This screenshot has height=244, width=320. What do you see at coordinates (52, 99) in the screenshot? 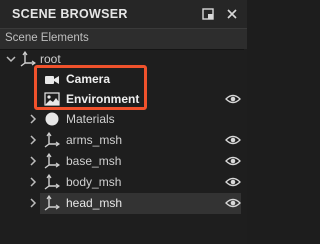
I see `environment-icon` at bounding box center [52, 99].